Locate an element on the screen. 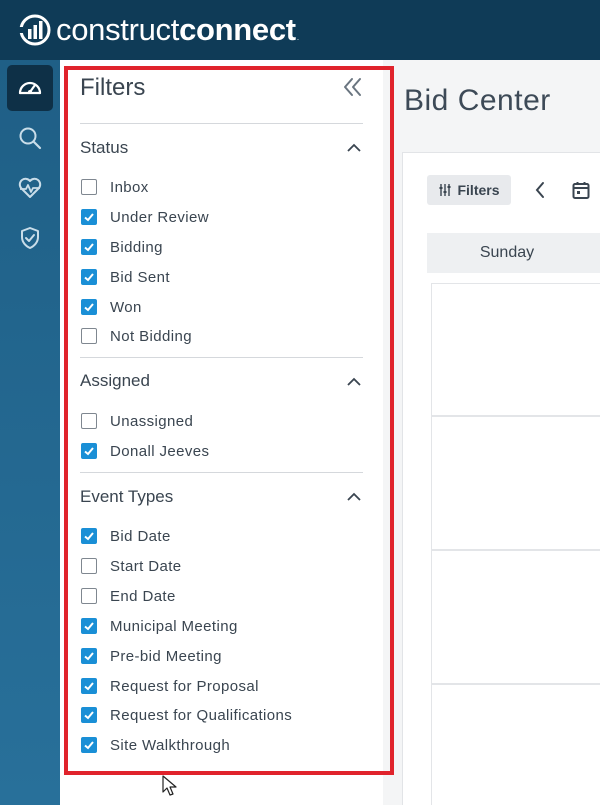  filter-option: Not Bidding is located at coordinates (136, 336).